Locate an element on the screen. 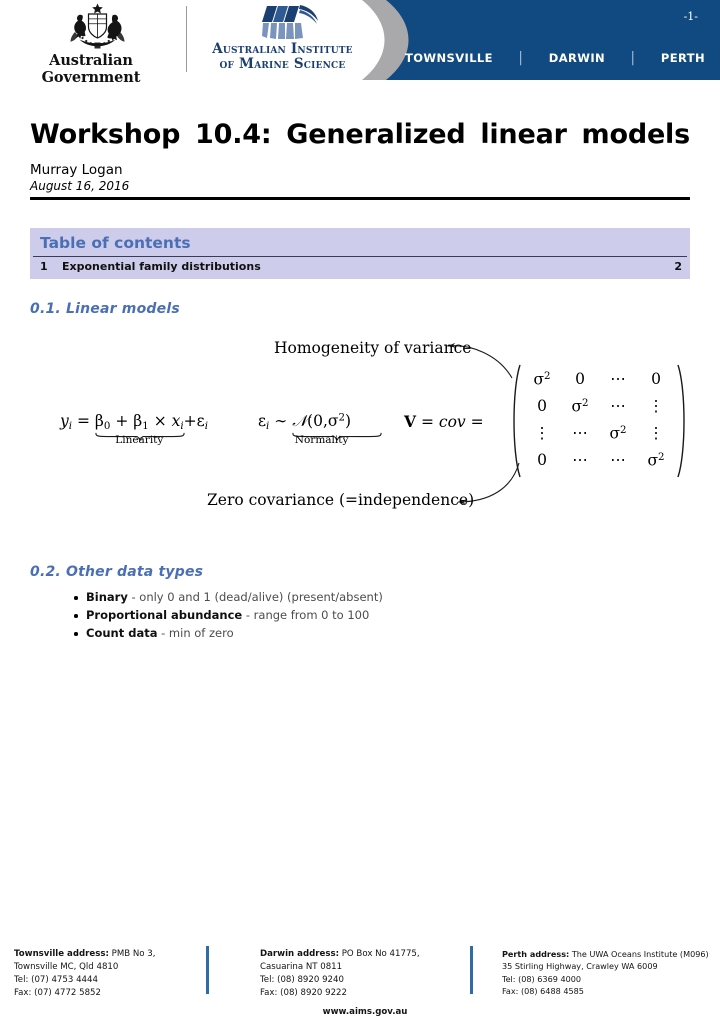 The height and width of the screenshot is (1019, 720). header-city-townsville: TOWNSVILLE is located at coordinates (449, 58).